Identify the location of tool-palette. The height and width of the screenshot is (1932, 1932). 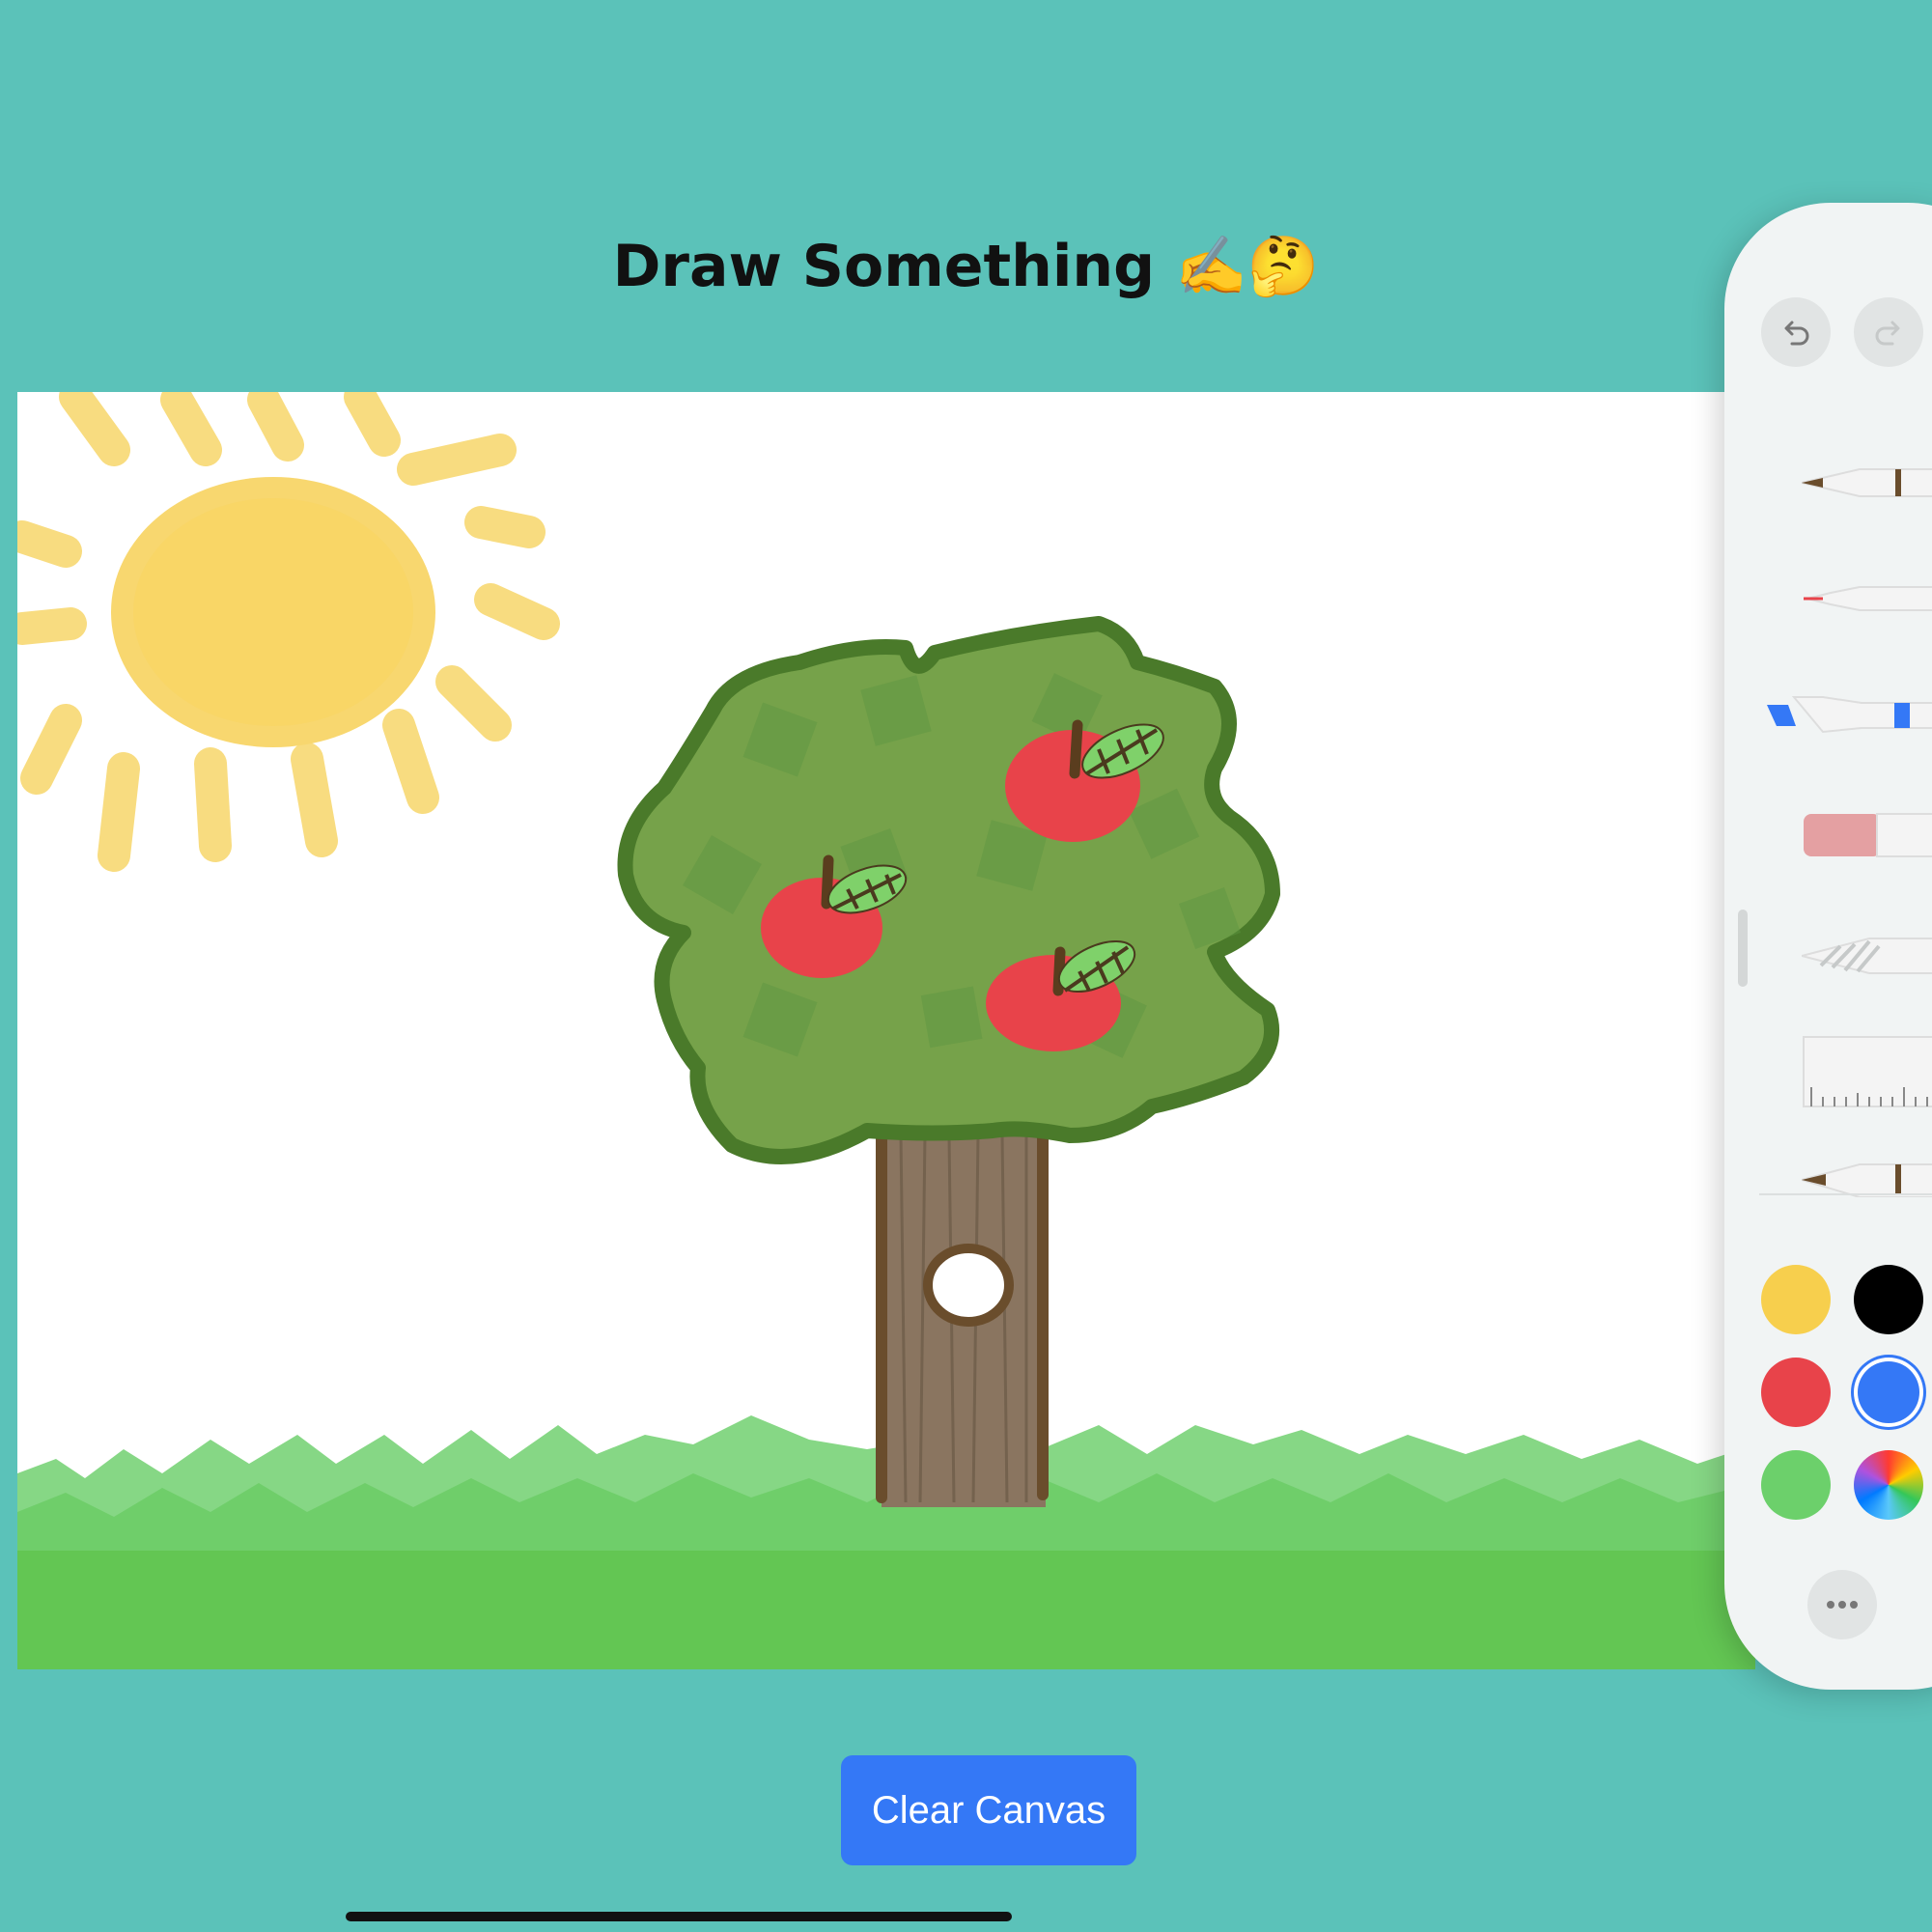
(1828, 947).